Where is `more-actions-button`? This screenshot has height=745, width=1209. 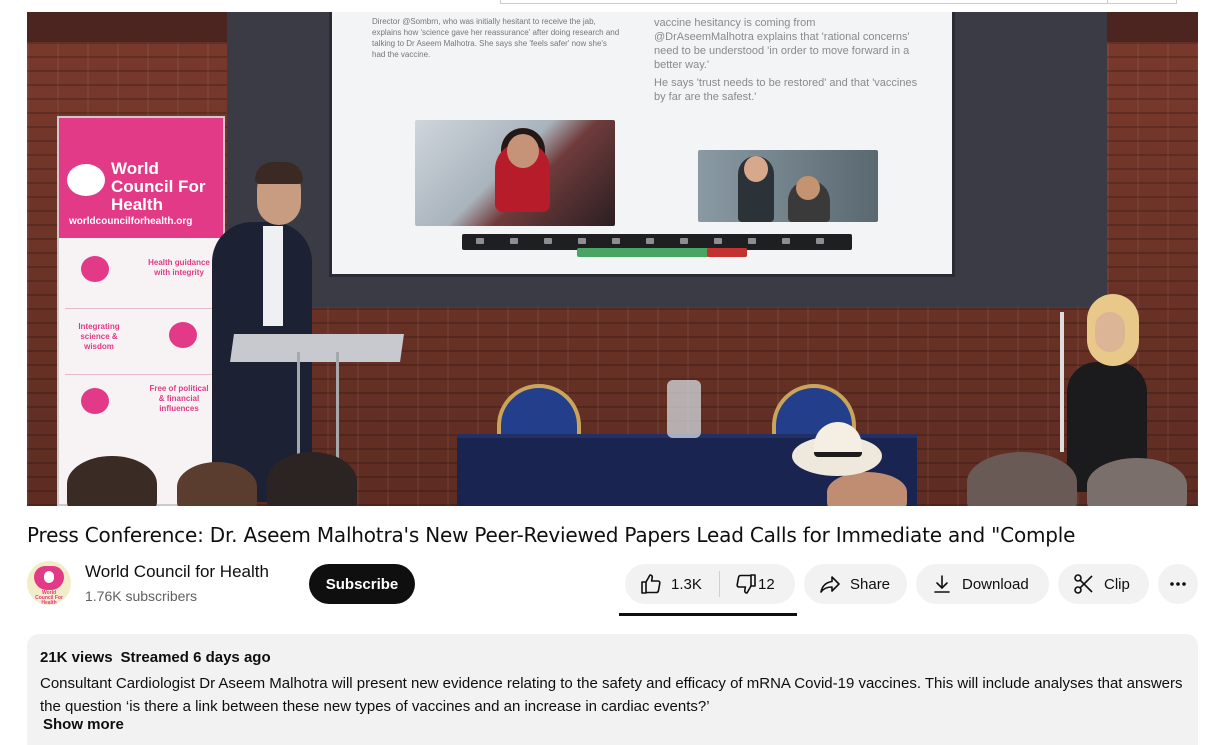 more-actions-button is located at coordinates (1178, 584).